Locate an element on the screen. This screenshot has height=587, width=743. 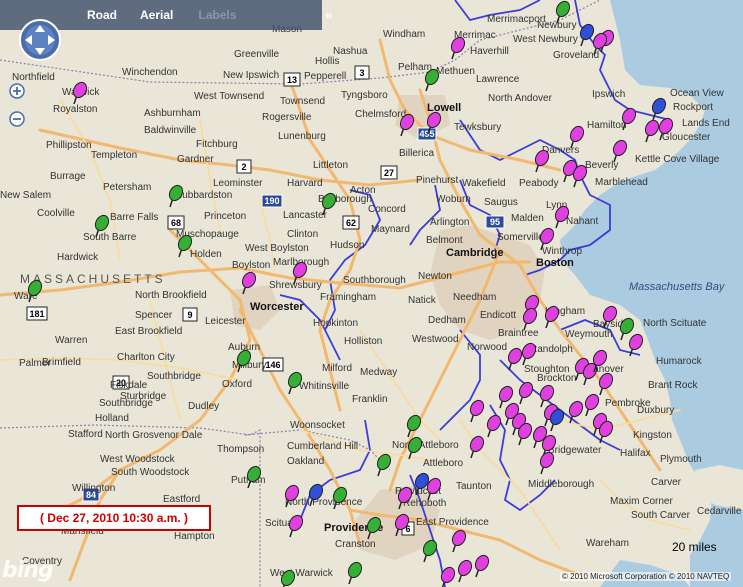
place-label: Concord is located at coordinates (387, 209).